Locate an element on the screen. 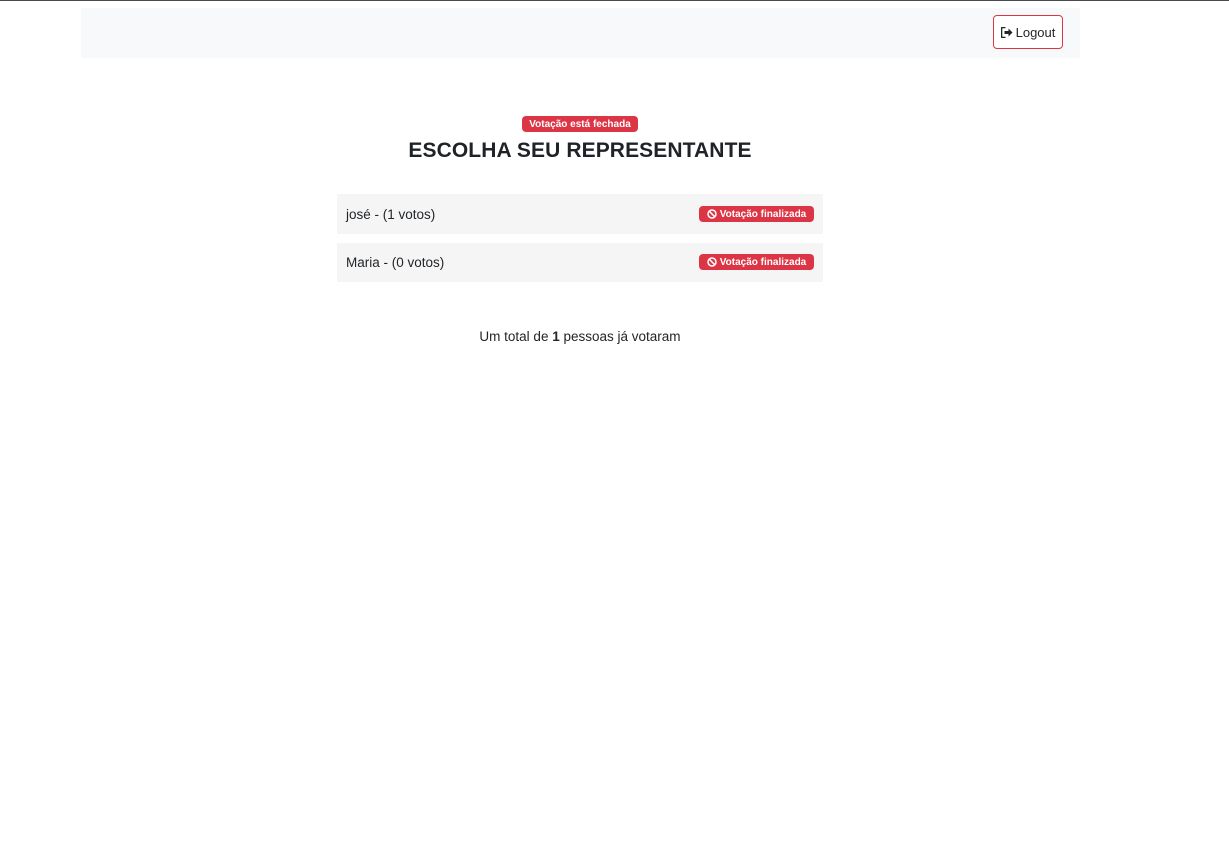 The width and height of the screenshot is (1229, 866). navbar: Logout is located at coordinates (580, 33).